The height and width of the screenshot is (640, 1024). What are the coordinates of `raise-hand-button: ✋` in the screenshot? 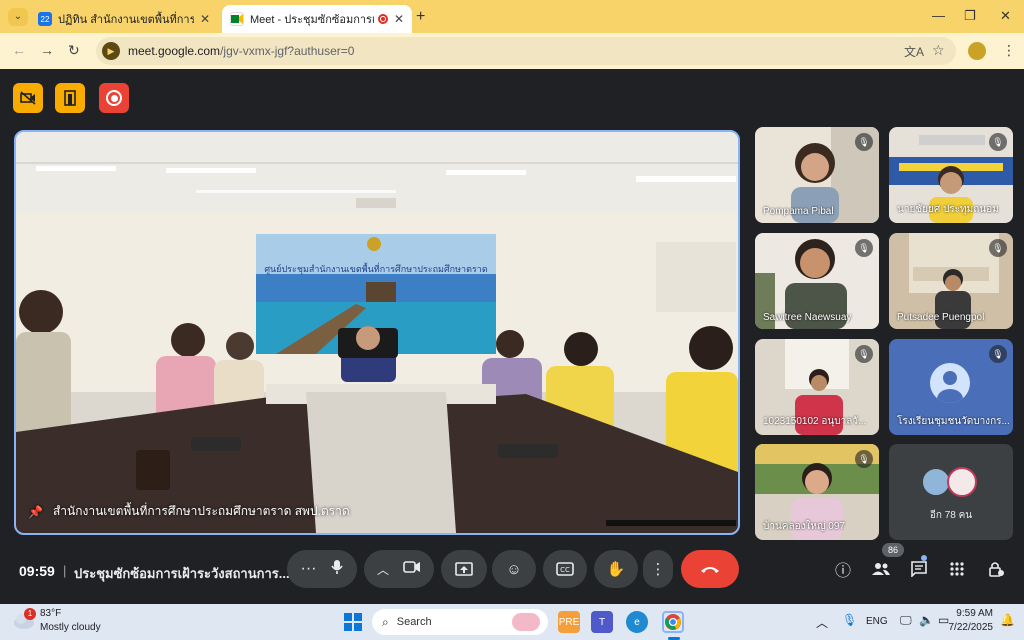 It's located at (616, 569).